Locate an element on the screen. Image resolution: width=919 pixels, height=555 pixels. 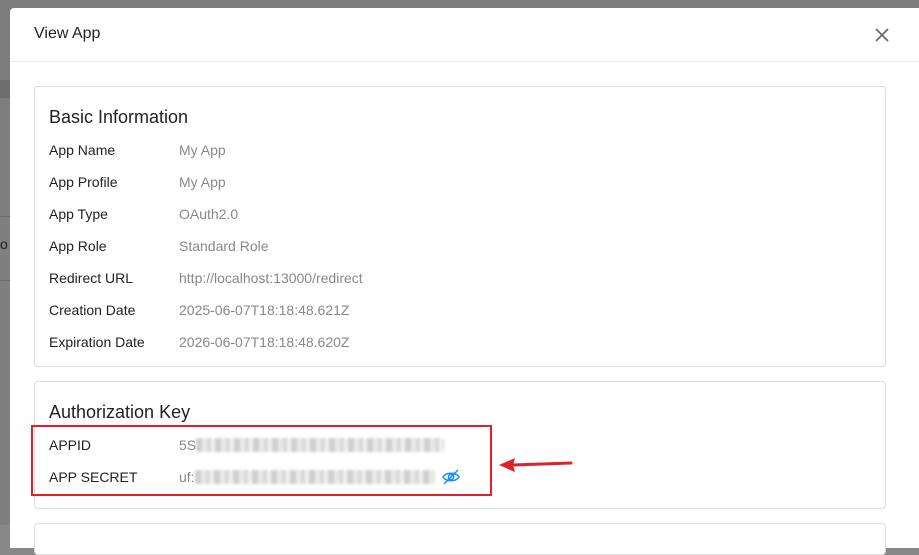
modal-title: View App is located at coordinates (67, 33).